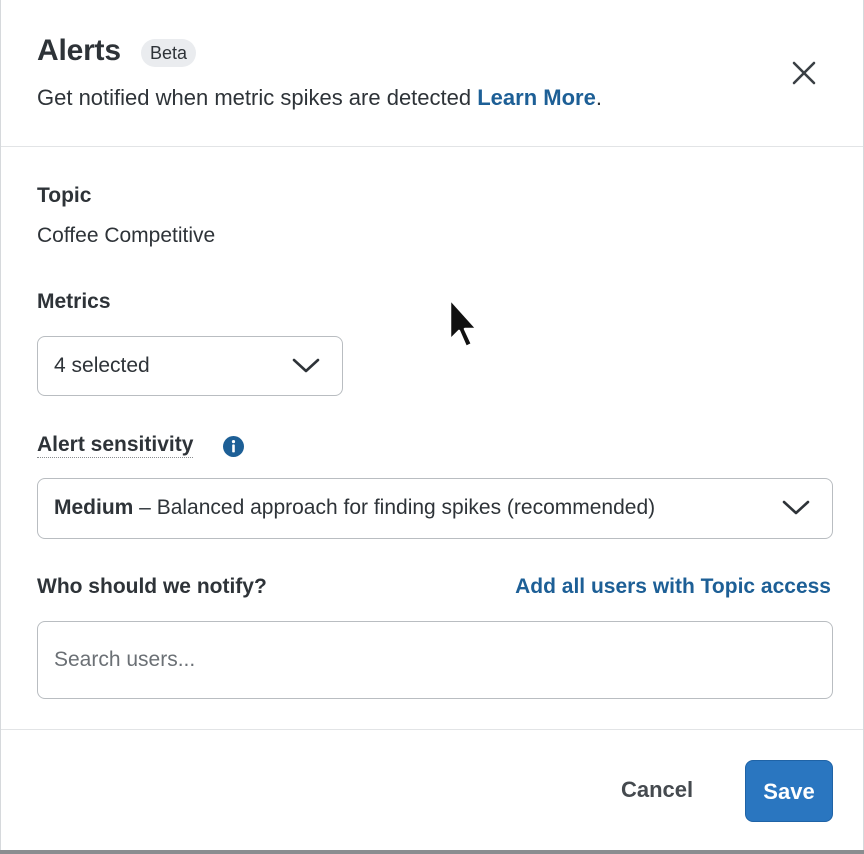 The height and width of the screenshot is (854, 864). I want to click on learn-more-link: Learn More, so click(536, 97).